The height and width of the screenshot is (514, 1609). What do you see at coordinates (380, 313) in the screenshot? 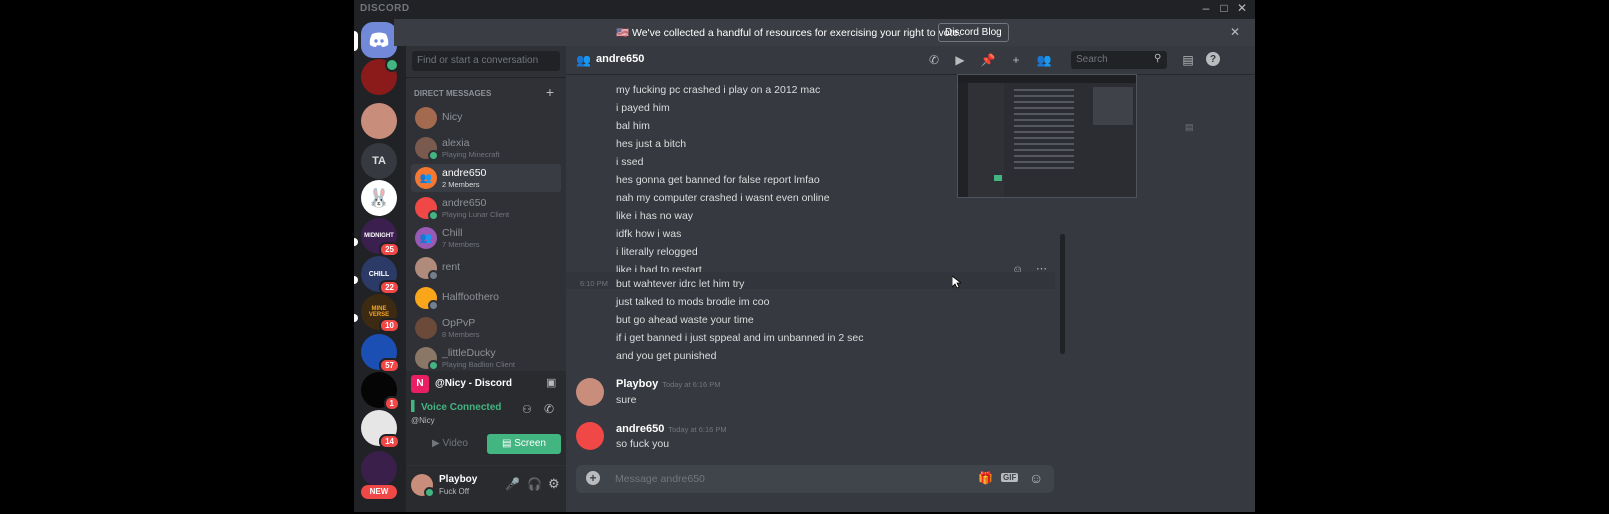
I see `server-mineverse: MINE VERSE 10` at bounding box center [380, 313].